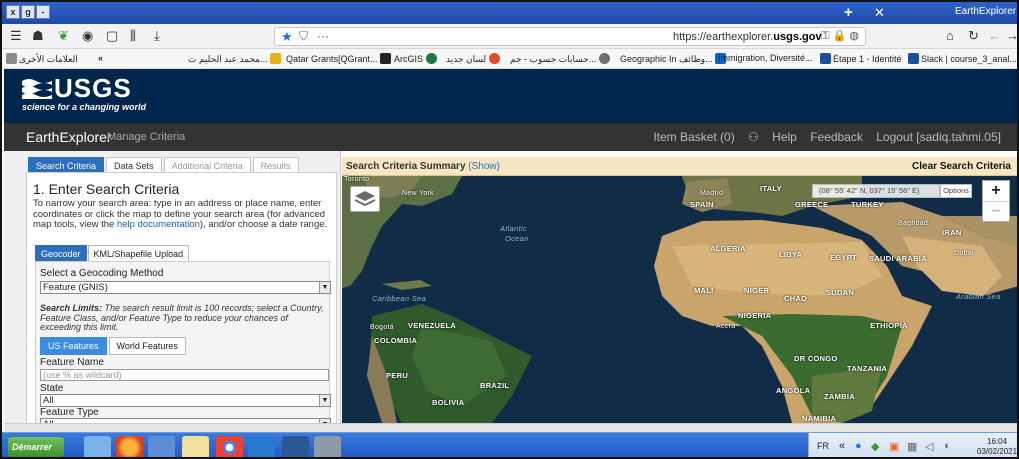 The image size is (1019, 459). I want to click on close-tab-icon: ✕, so click(879, 13).